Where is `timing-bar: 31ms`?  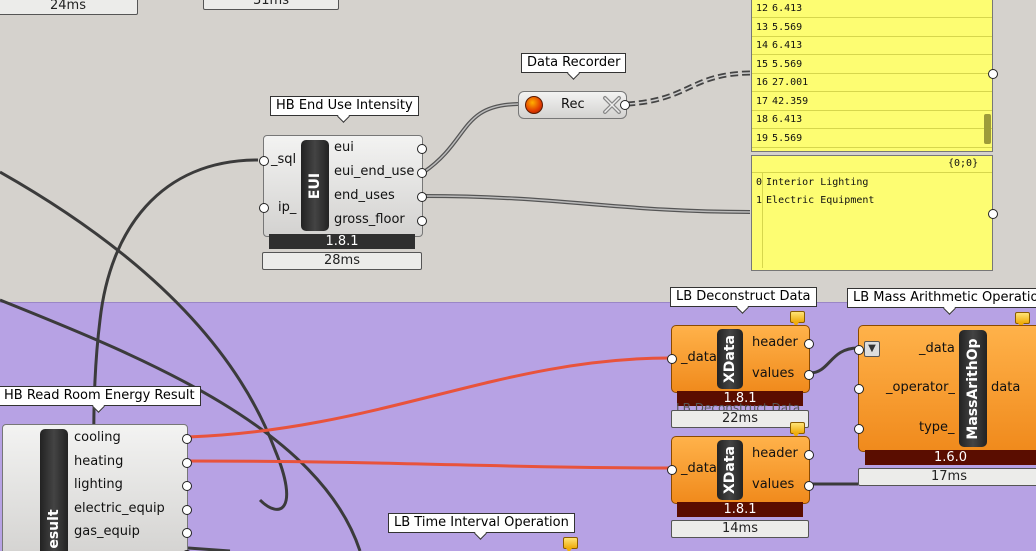 timing-bar: 31ms is located at coordinates (271, 5).